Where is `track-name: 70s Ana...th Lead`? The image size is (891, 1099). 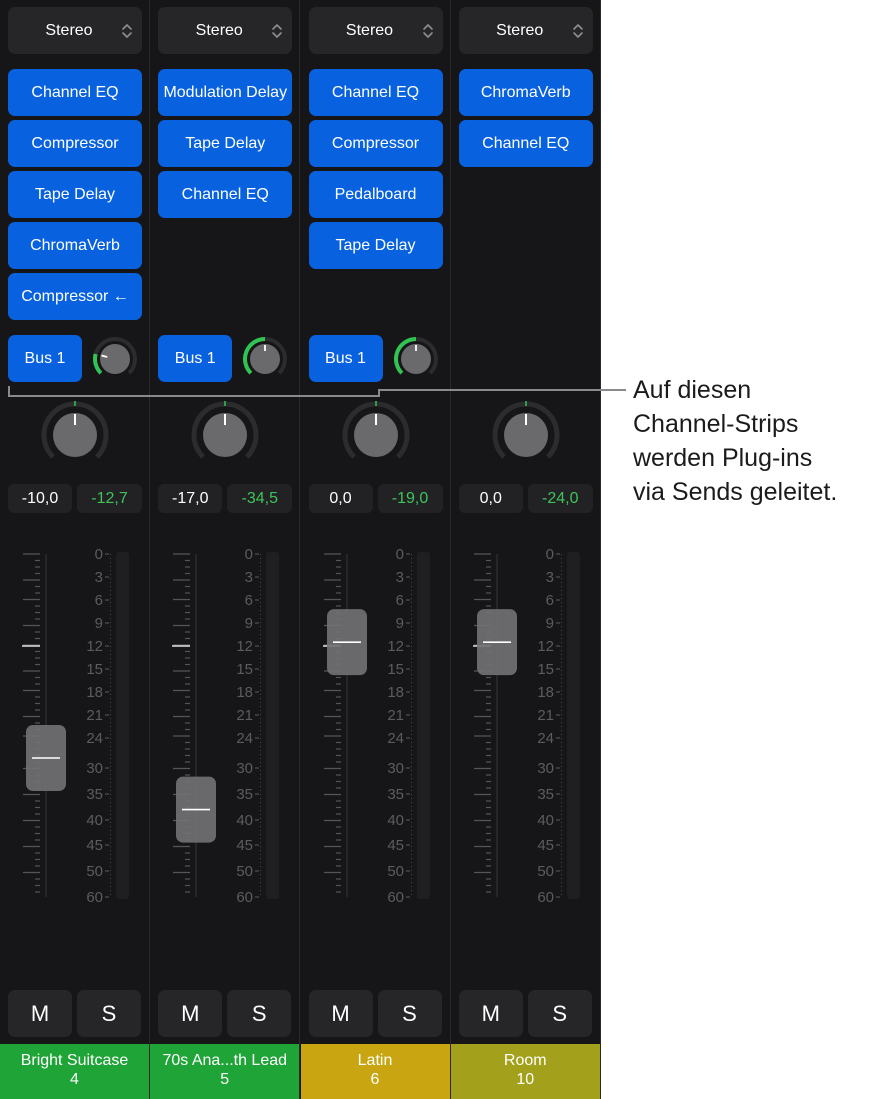
track-name: 70s Ana...th Lead is located at coordinates (225, 1060).